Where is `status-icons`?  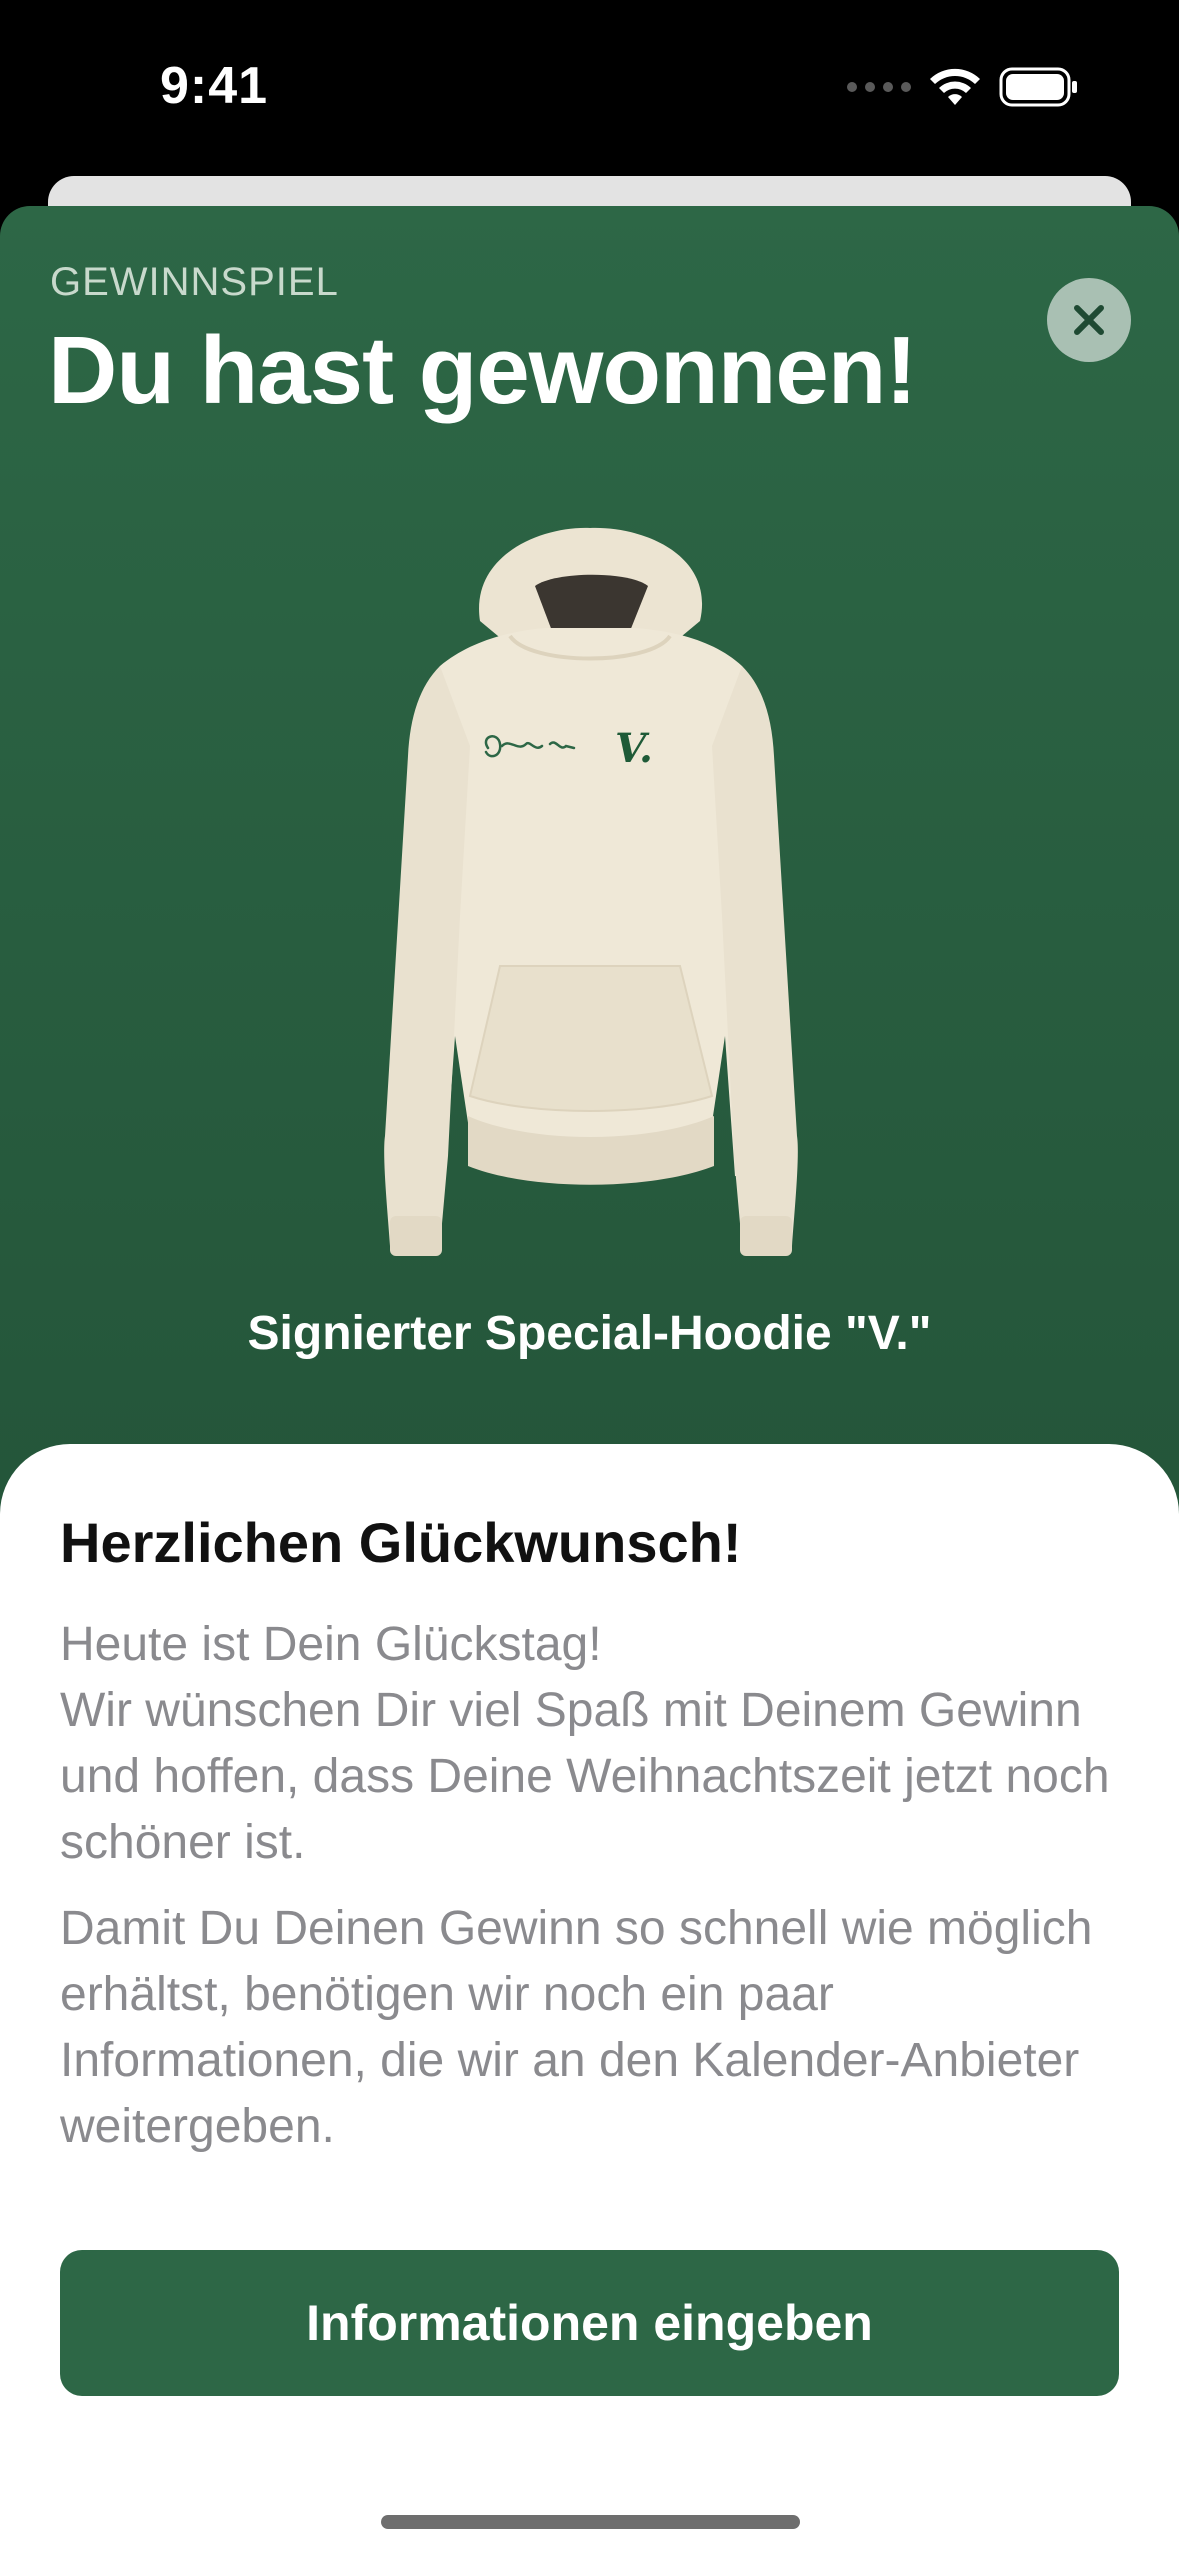 status-icons is located at coordinates (963, 87).